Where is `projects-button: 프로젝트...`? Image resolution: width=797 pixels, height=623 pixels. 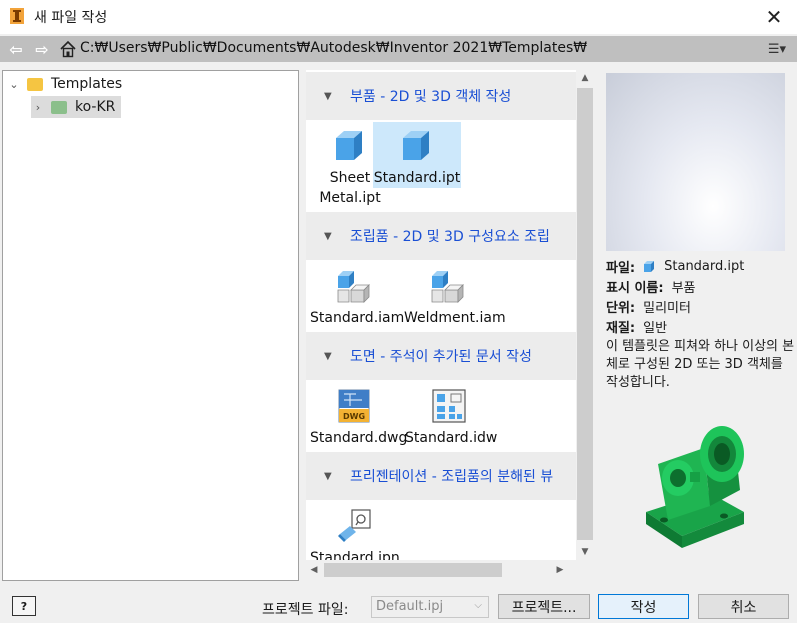 projects-button: 프로젝트... is located at coordinates (544, 606).